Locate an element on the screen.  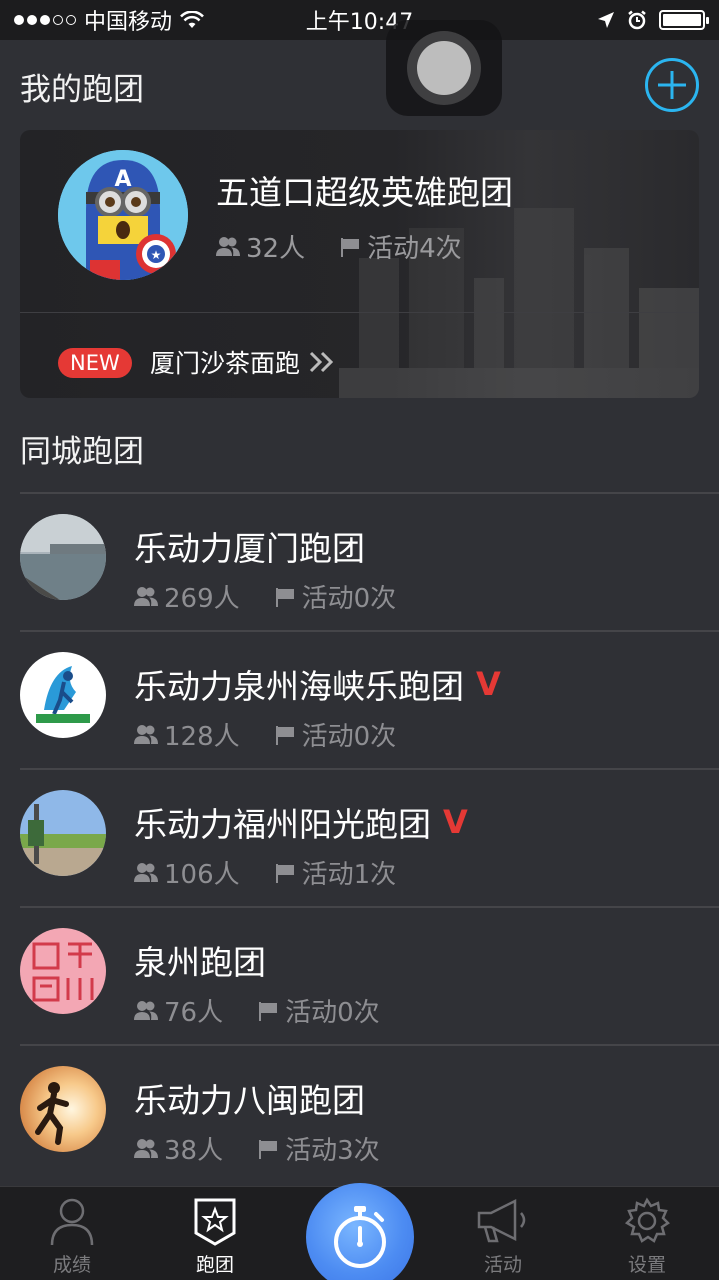
team-stats: 106人 活动1次 is located at coordinates (265, 872).